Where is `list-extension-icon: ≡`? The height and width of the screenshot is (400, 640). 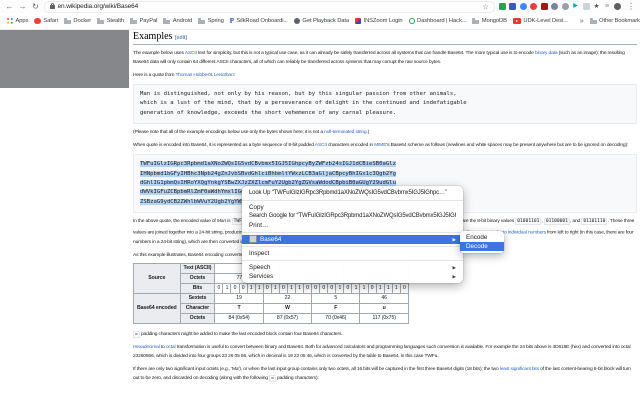
list-extension-icon: ≡ is located at coordinates (607, 6).